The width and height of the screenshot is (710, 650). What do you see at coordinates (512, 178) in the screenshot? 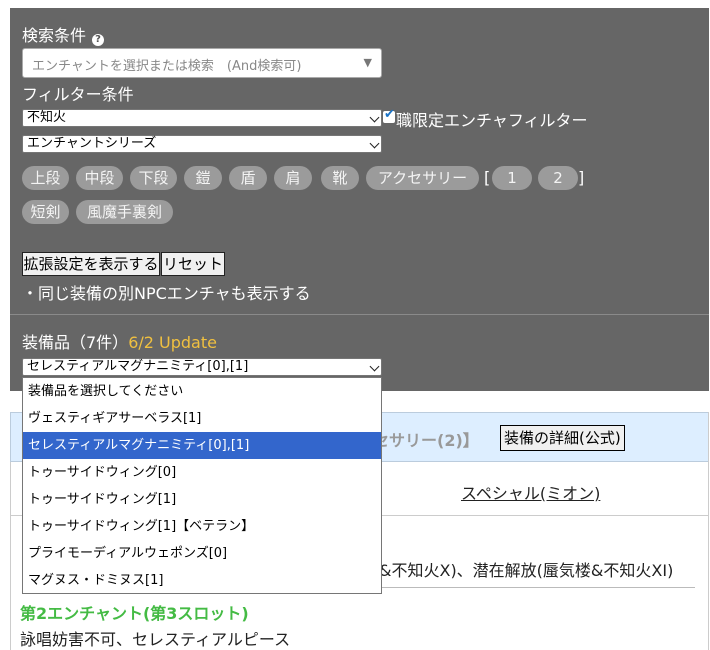
I see `chip-page-1: 1` at bounding box center [512, 178].